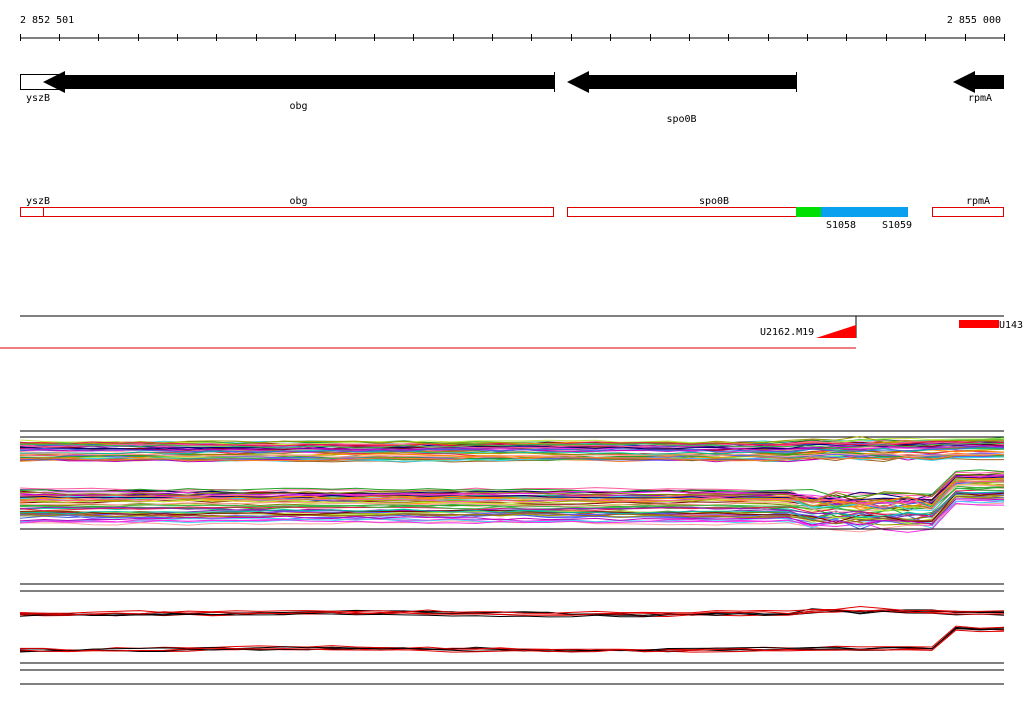 This screenshot has width=1024, height=714. I want to click on segment-track: yszB obg spo0B S1058 S1059 rpmA, so click(512, 213).